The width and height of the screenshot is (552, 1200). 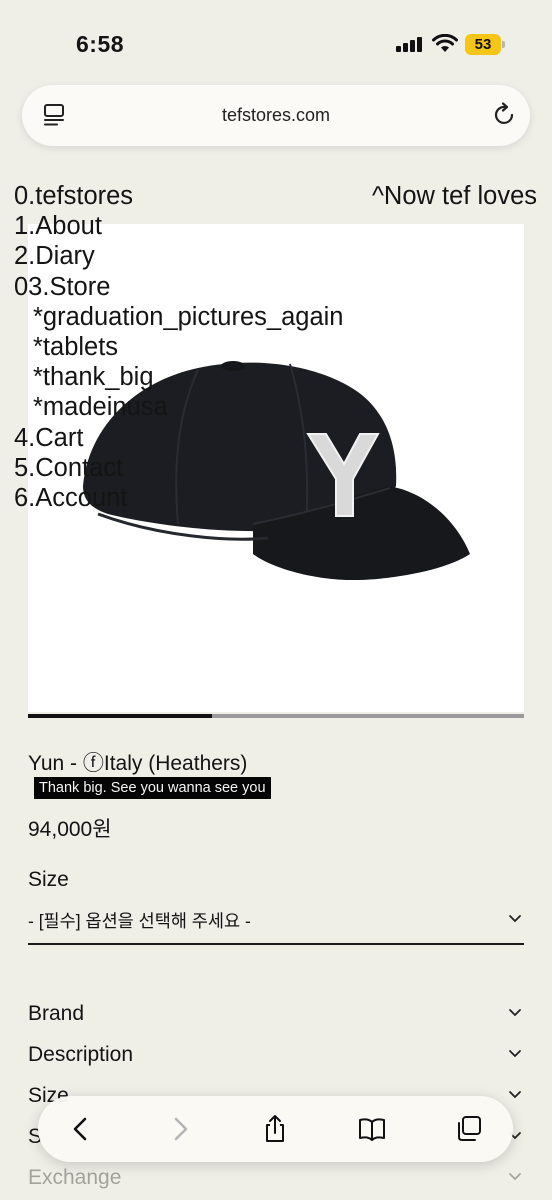 What do you see at coordinates (276, 924) in the screenshot?
I see `size-select: - [필수] 옵션을 선택해 주세요 -` at bounding box center [276, 924].